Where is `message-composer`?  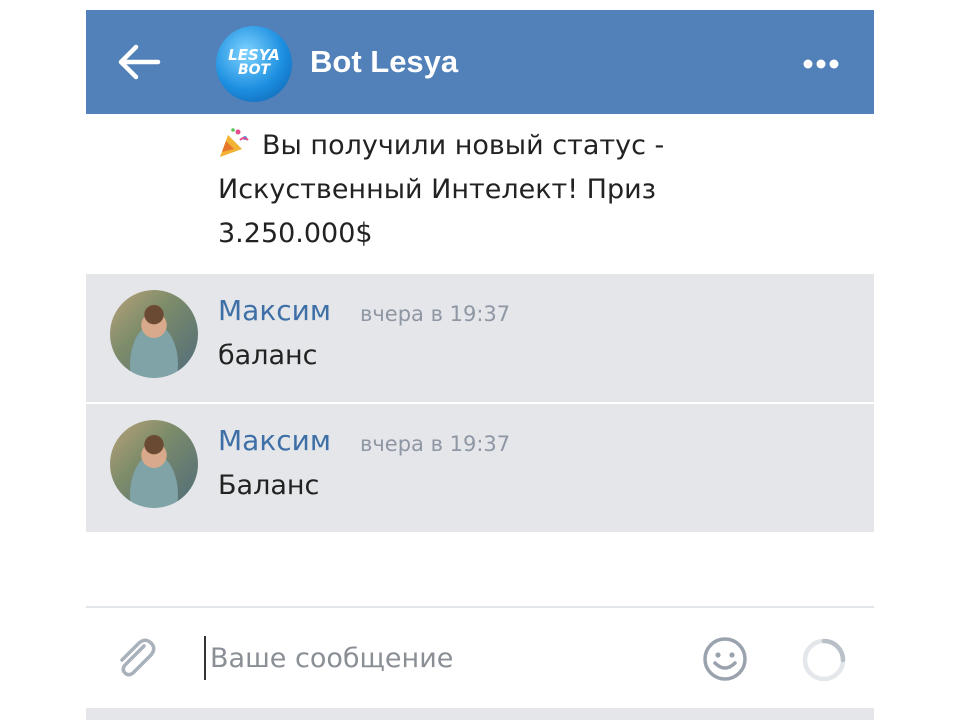
message-composer is located at coordinates (480, 658).